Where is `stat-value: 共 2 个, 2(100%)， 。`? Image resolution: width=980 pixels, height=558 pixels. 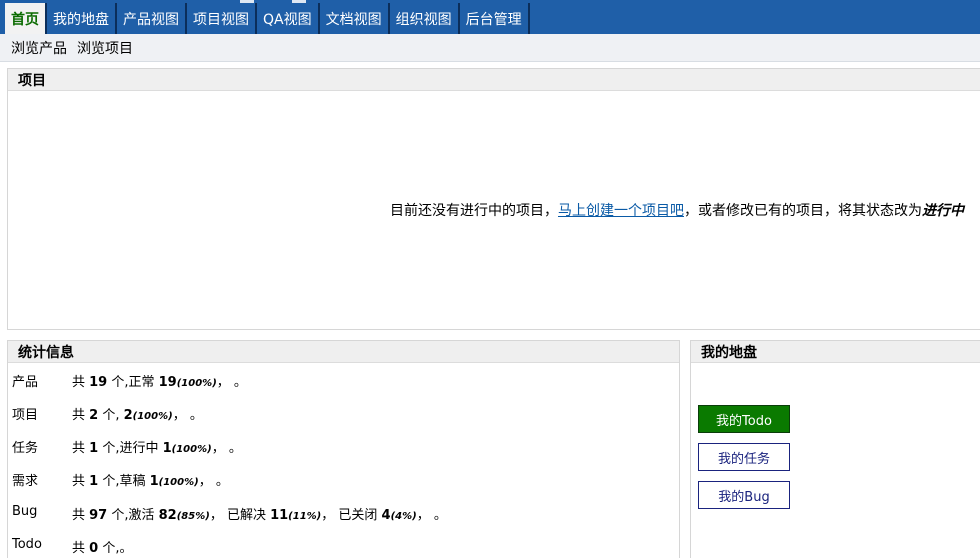
stat-value: 共 2 个, 2(100%)， 。 is located at coordinates (137, 415).